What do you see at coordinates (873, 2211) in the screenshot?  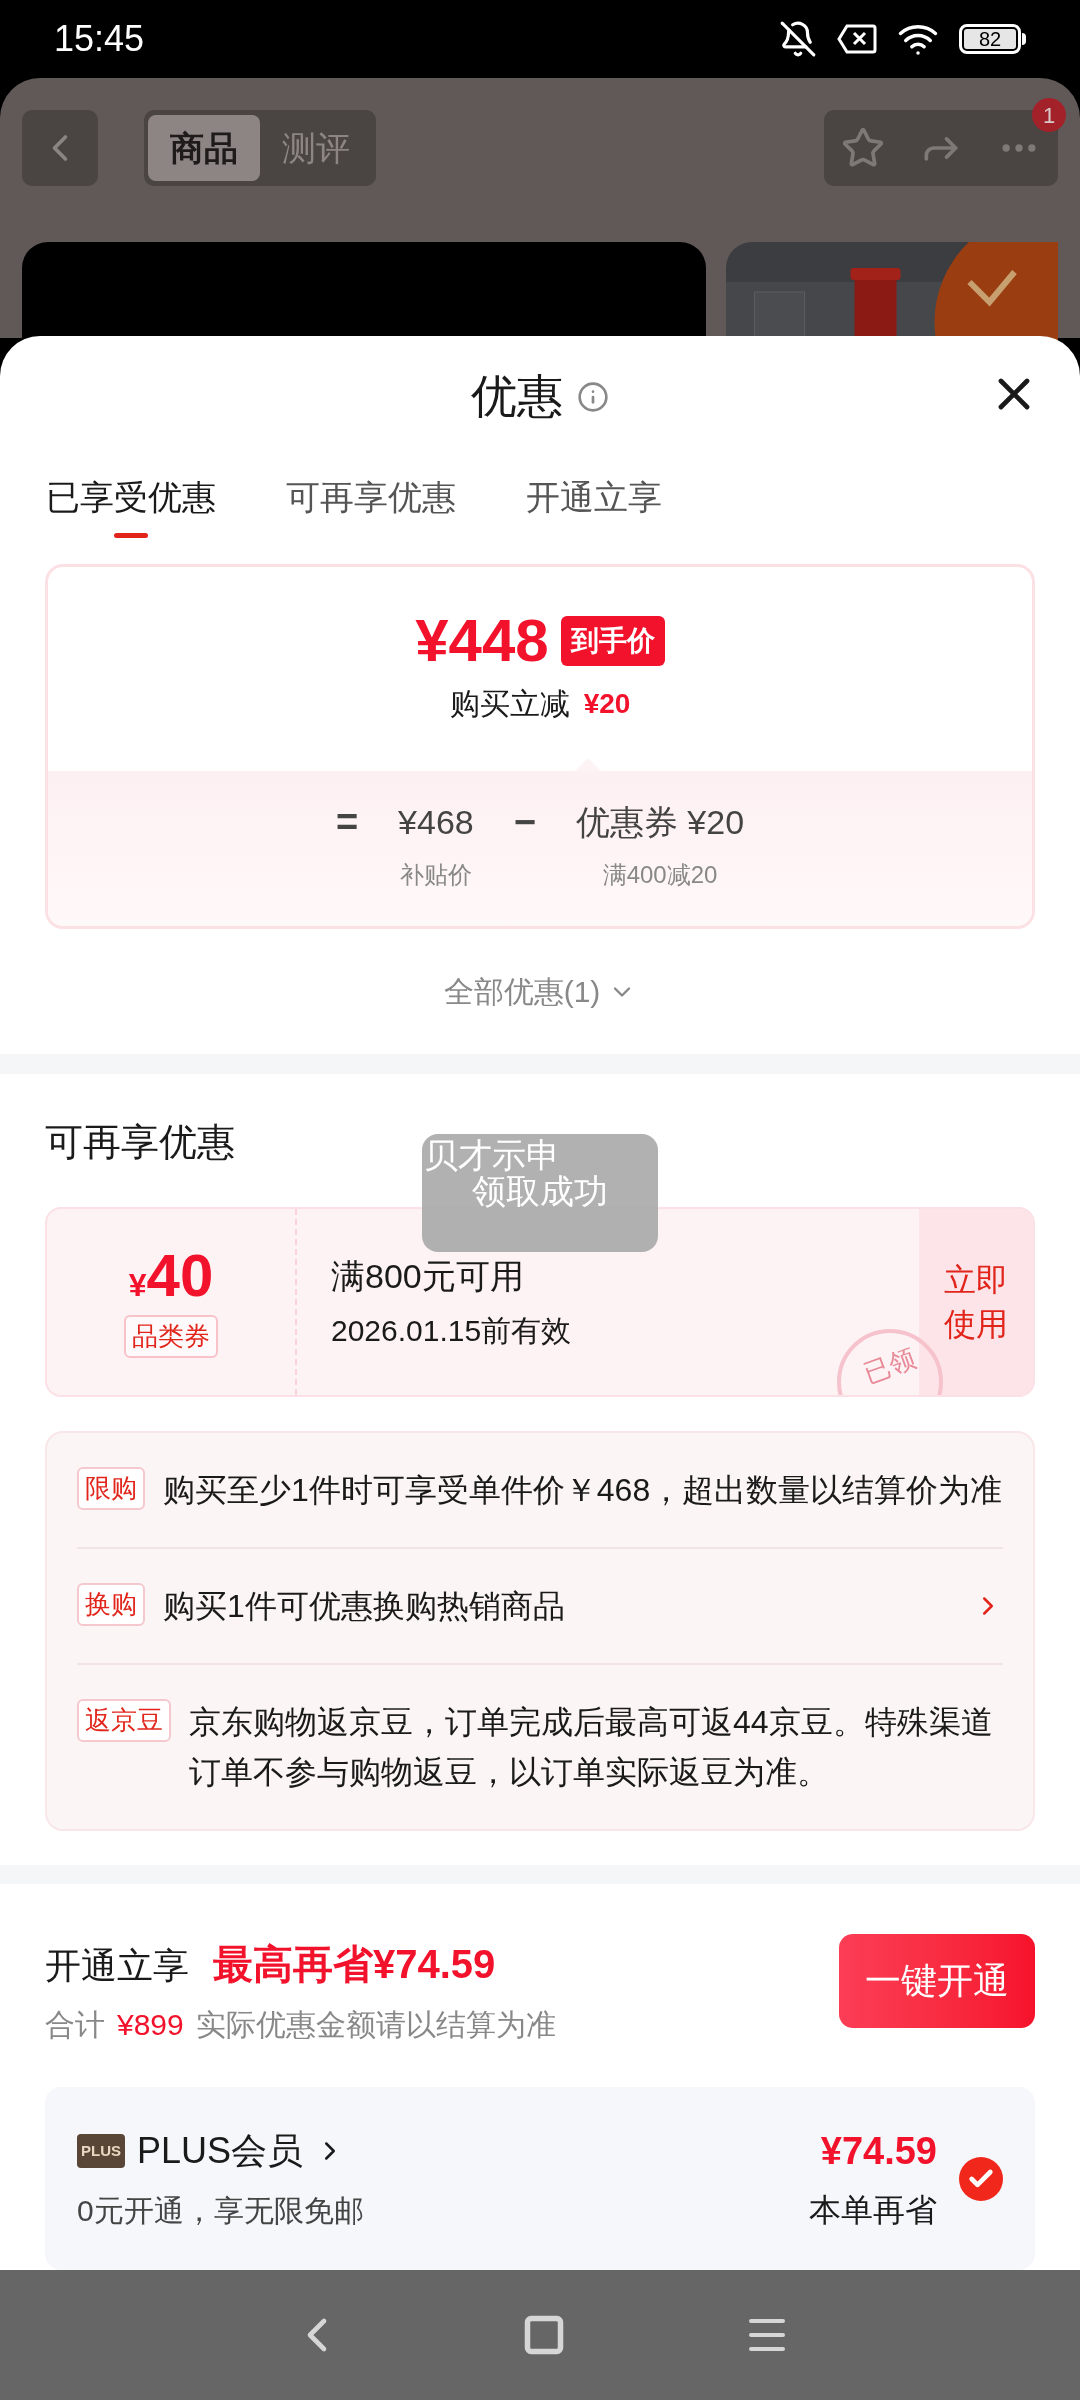 I see `plus-saving-label: 本单再省` at bounding box center [873, 2211].